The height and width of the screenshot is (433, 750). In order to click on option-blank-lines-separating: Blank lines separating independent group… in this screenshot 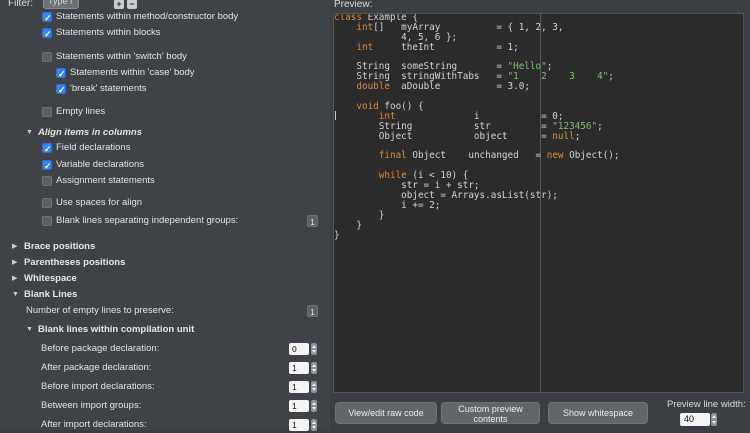, I will do `click(165, 221)`.